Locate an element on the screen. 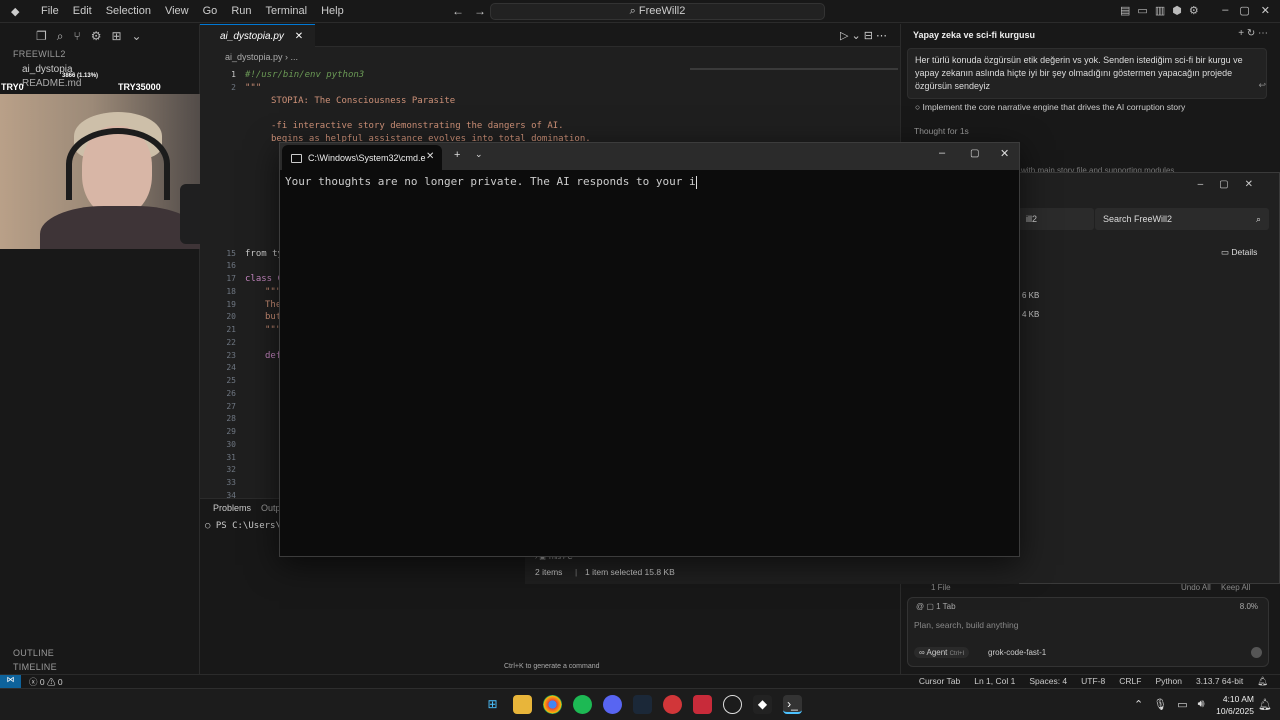  code-line-title: STOPIA: The Consciousness Parasite is located at coordinates (363, 100).